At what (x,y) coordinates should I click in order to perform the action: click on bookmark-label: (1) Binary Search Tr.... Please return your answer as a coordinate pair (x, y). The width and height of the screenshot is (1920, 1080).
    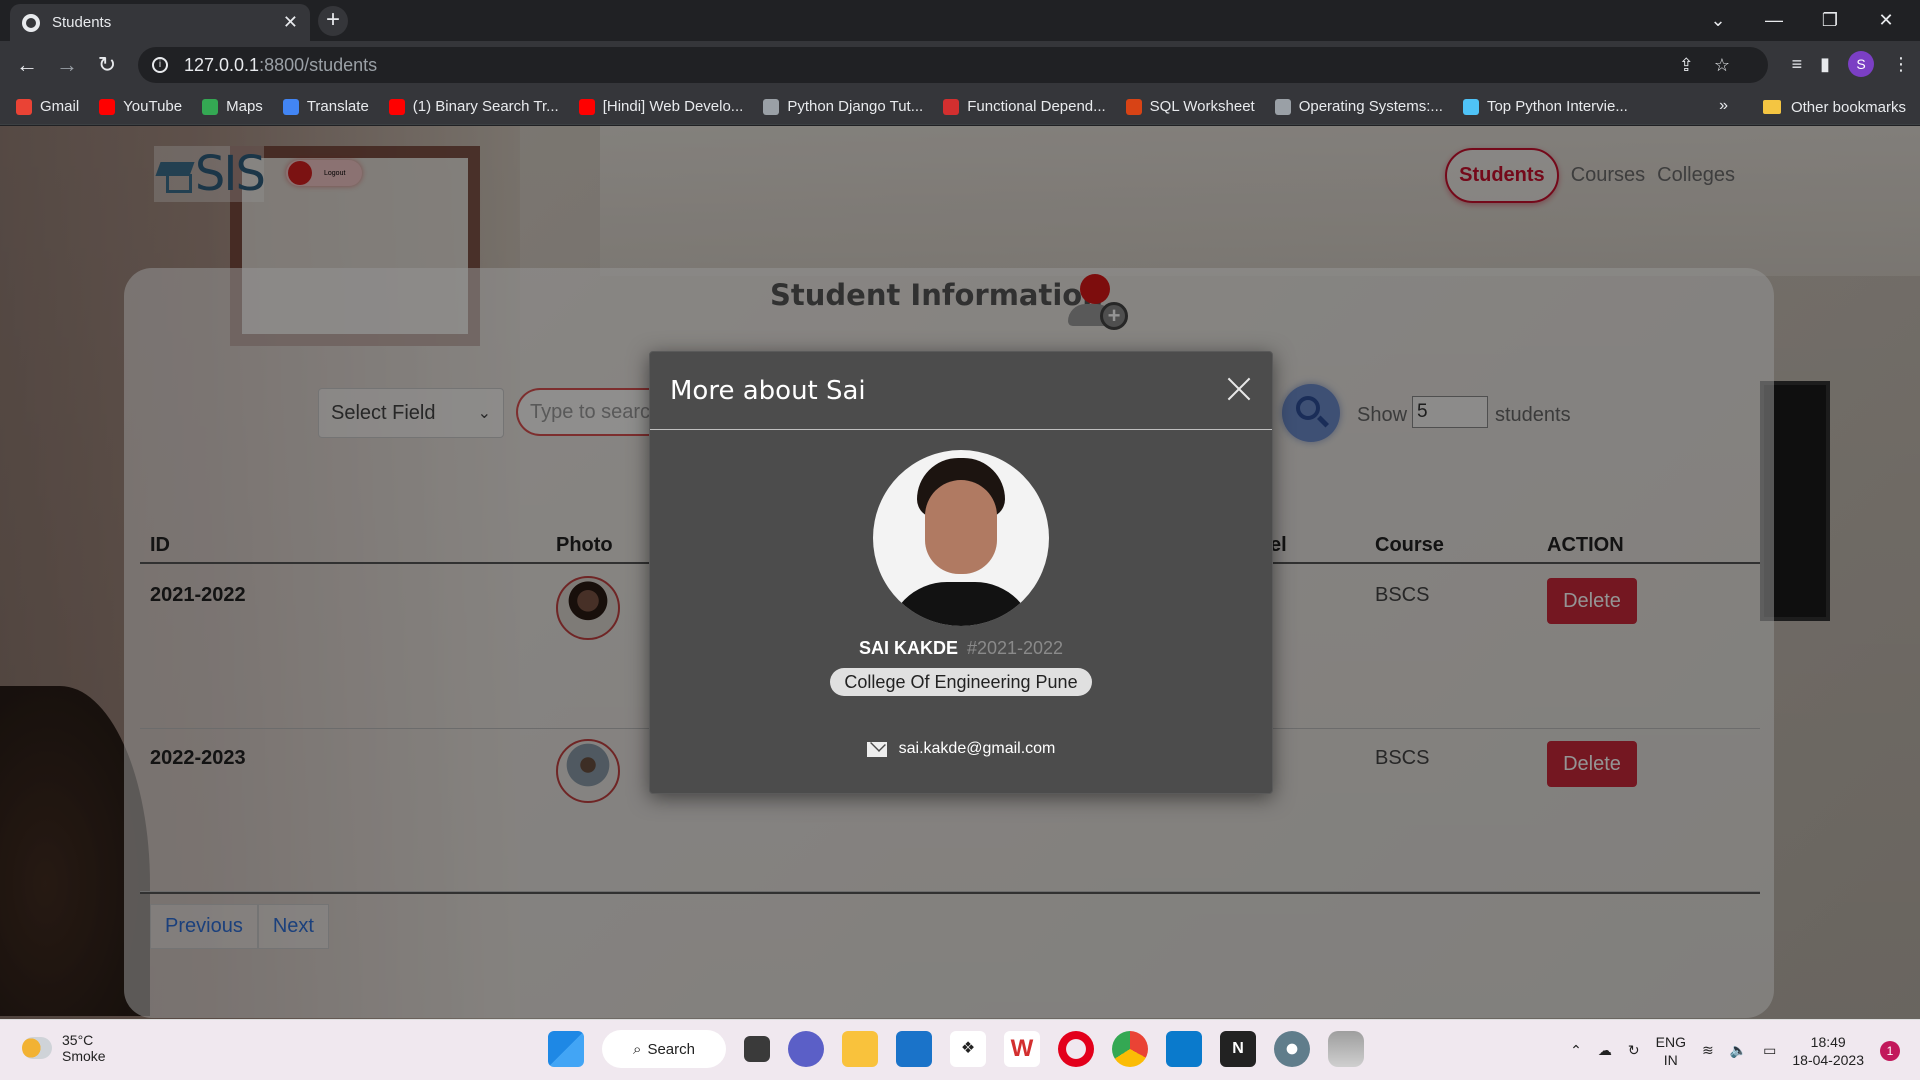
    Looking at the image, I should click on (485, 106).